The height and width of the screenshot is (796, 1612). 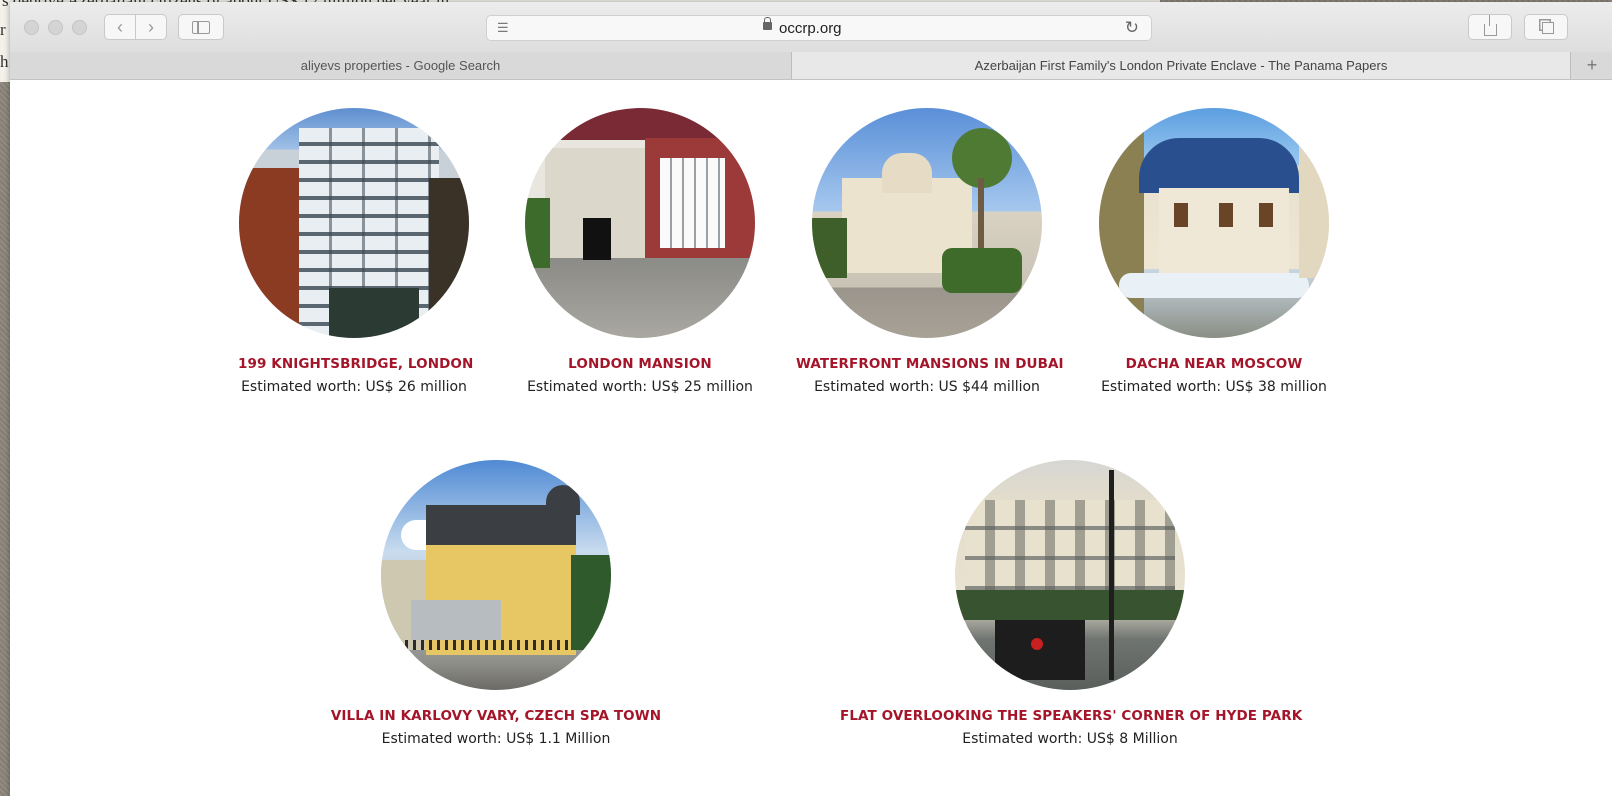 I want to click on tabs-overview-button, so click(x=1546, y=27).